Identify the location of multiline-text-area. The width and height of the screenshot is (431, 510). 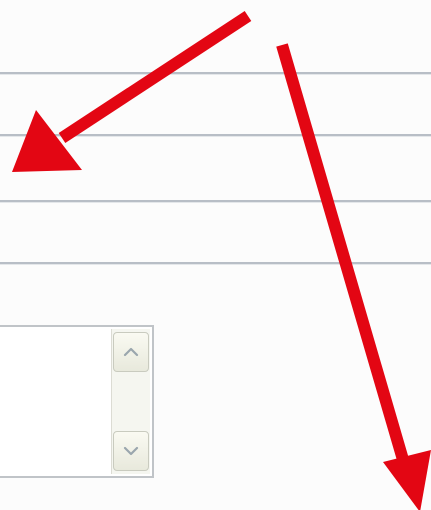
(77, 401).